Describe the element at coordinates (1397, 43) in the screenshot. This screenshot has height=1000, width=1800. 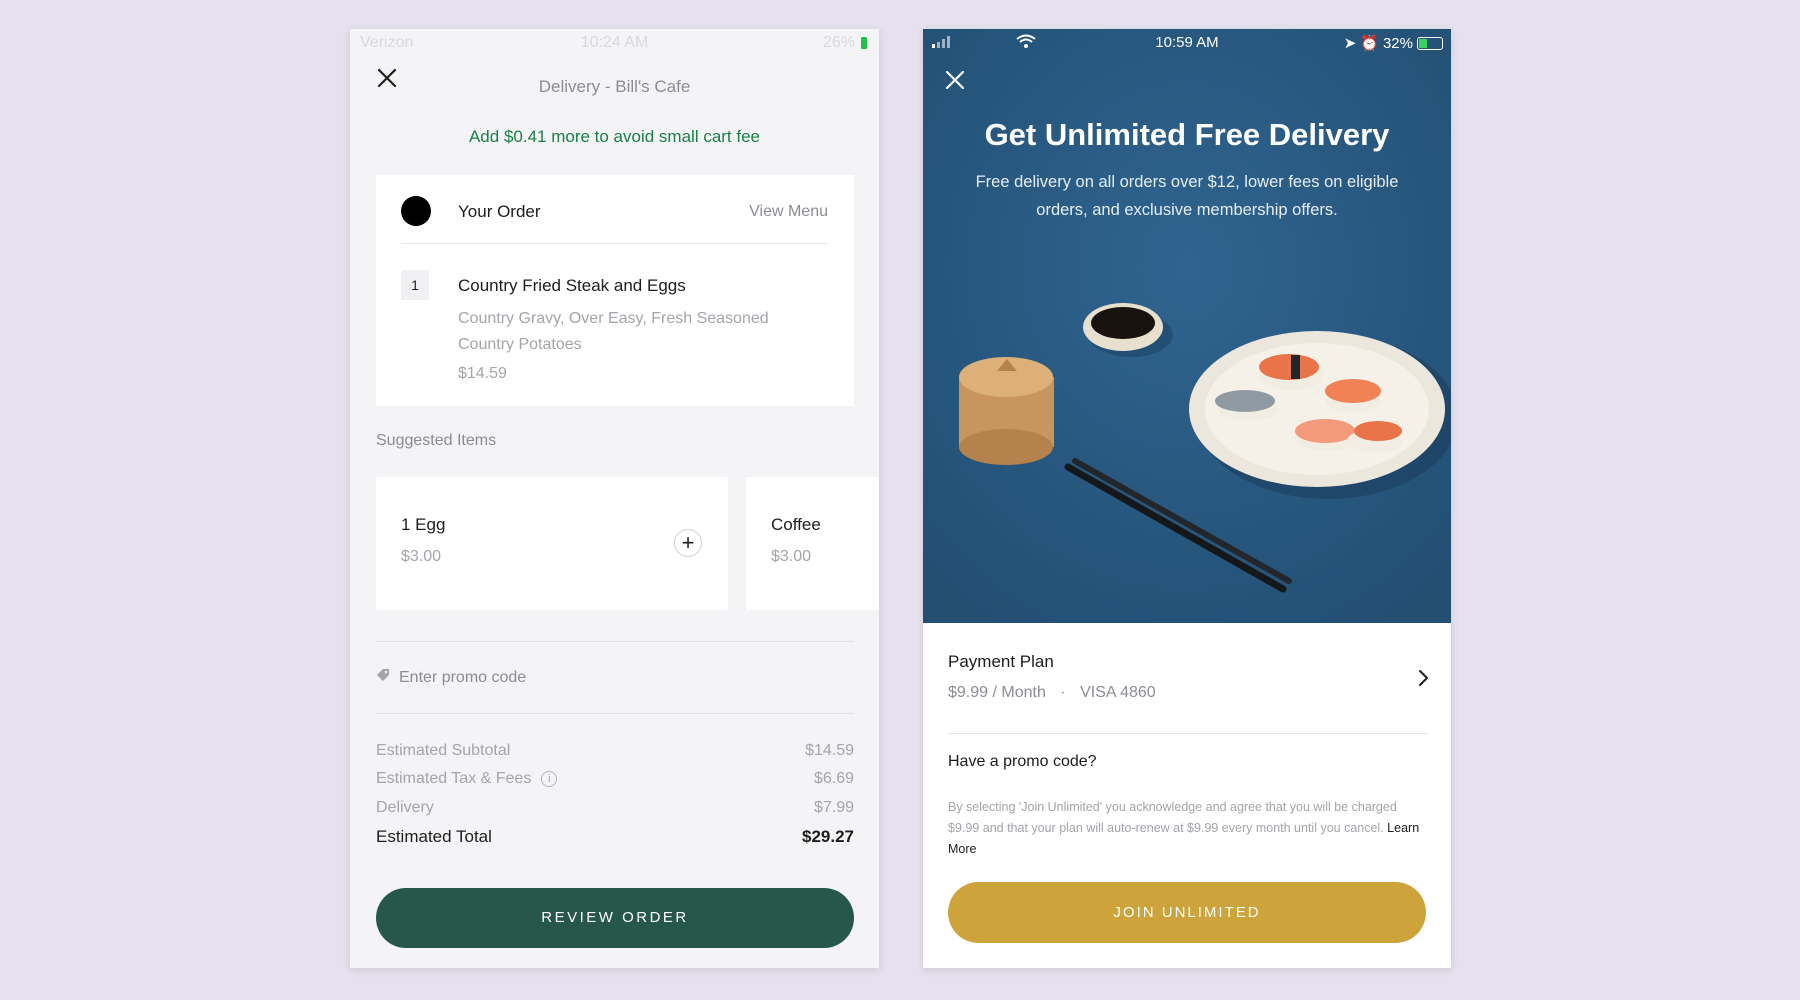
I see `battery-percent: 32%` at that location.